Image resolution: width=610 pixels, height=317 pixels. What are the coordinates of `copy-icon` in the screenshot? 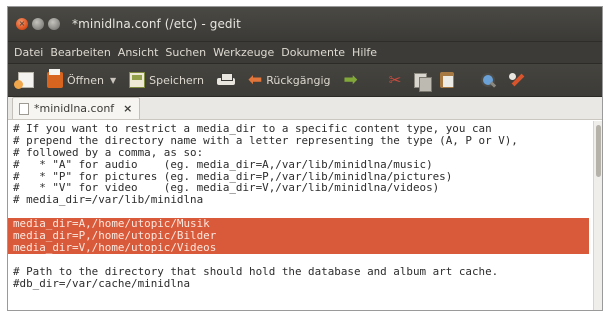 It's located at (423, 82).